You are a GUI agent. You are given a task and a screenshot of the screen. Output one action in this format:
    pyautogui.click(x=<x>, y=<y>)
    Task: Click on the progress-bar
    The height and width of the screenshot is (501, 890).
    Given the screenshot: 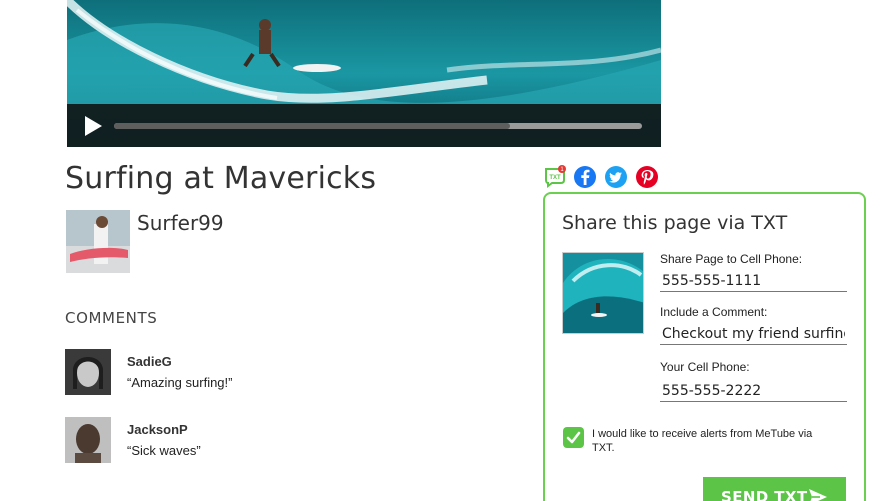 What is the action you would take?
    pyautogui.click(x=378, y=126)
    